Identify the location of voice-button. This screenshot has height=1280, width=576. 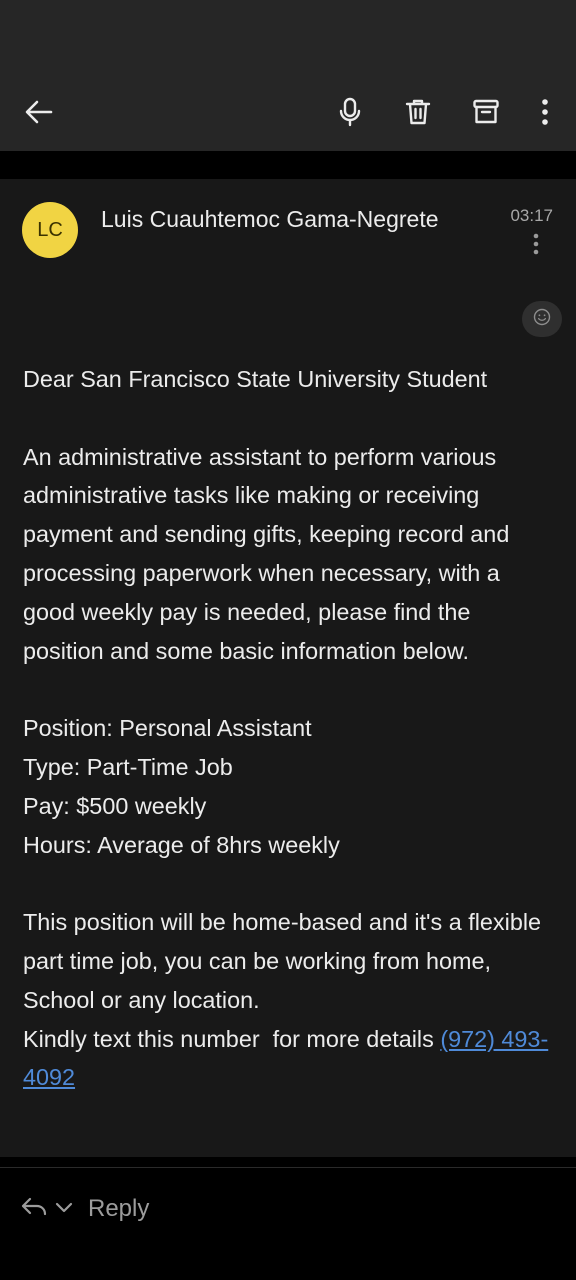
(350, 112).